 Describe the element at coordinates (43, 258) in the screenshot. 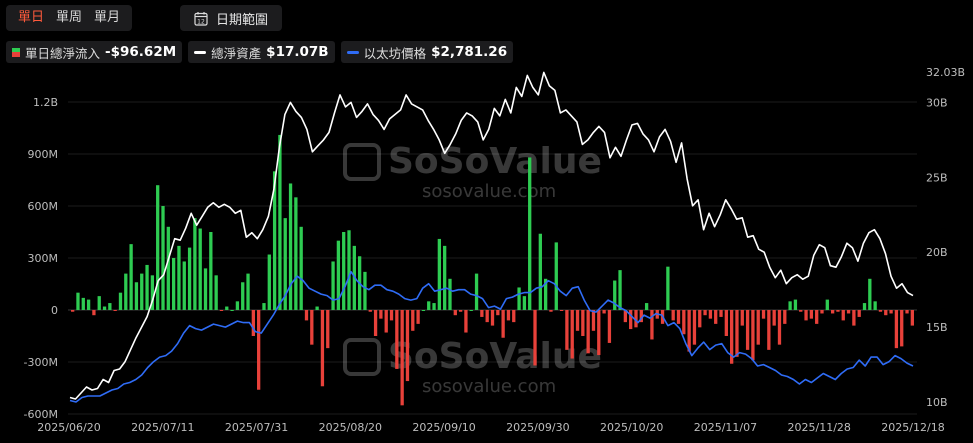

I see `left-axis-tick: 300M` at that location.